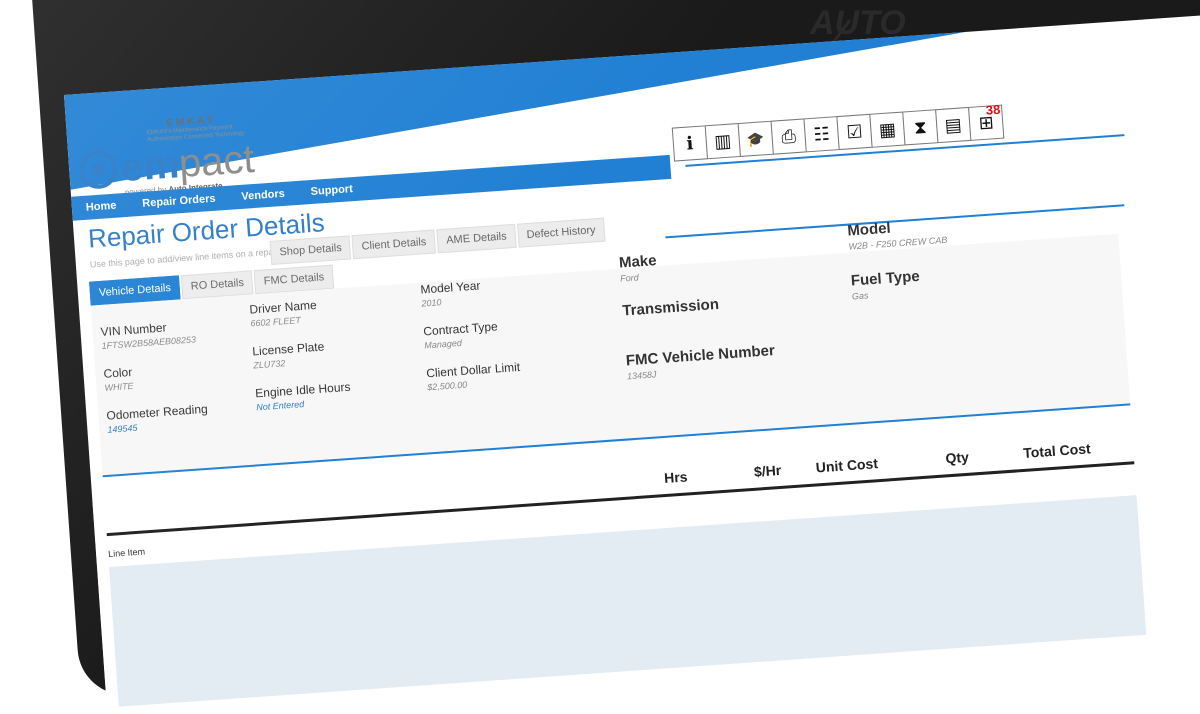  Describe the element at coordinates (450, 287) in the screenshot. I see `model-year-label: Model Year` at that location.